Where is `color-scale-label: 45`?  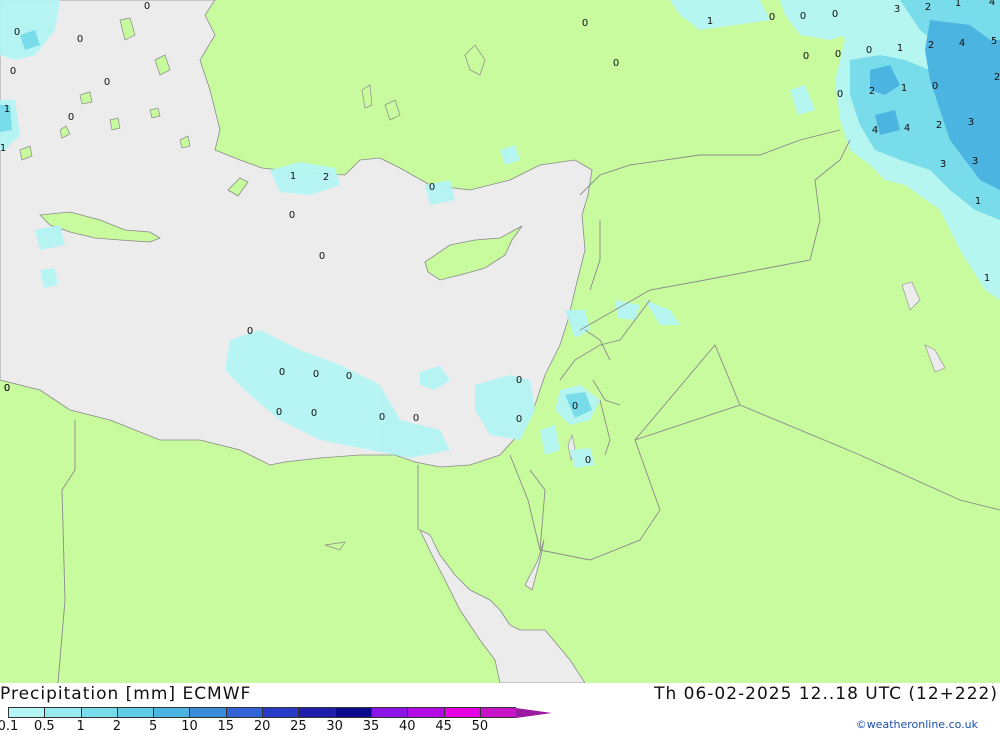
color-scale-label: 45 is located at coordinates (443, 726).